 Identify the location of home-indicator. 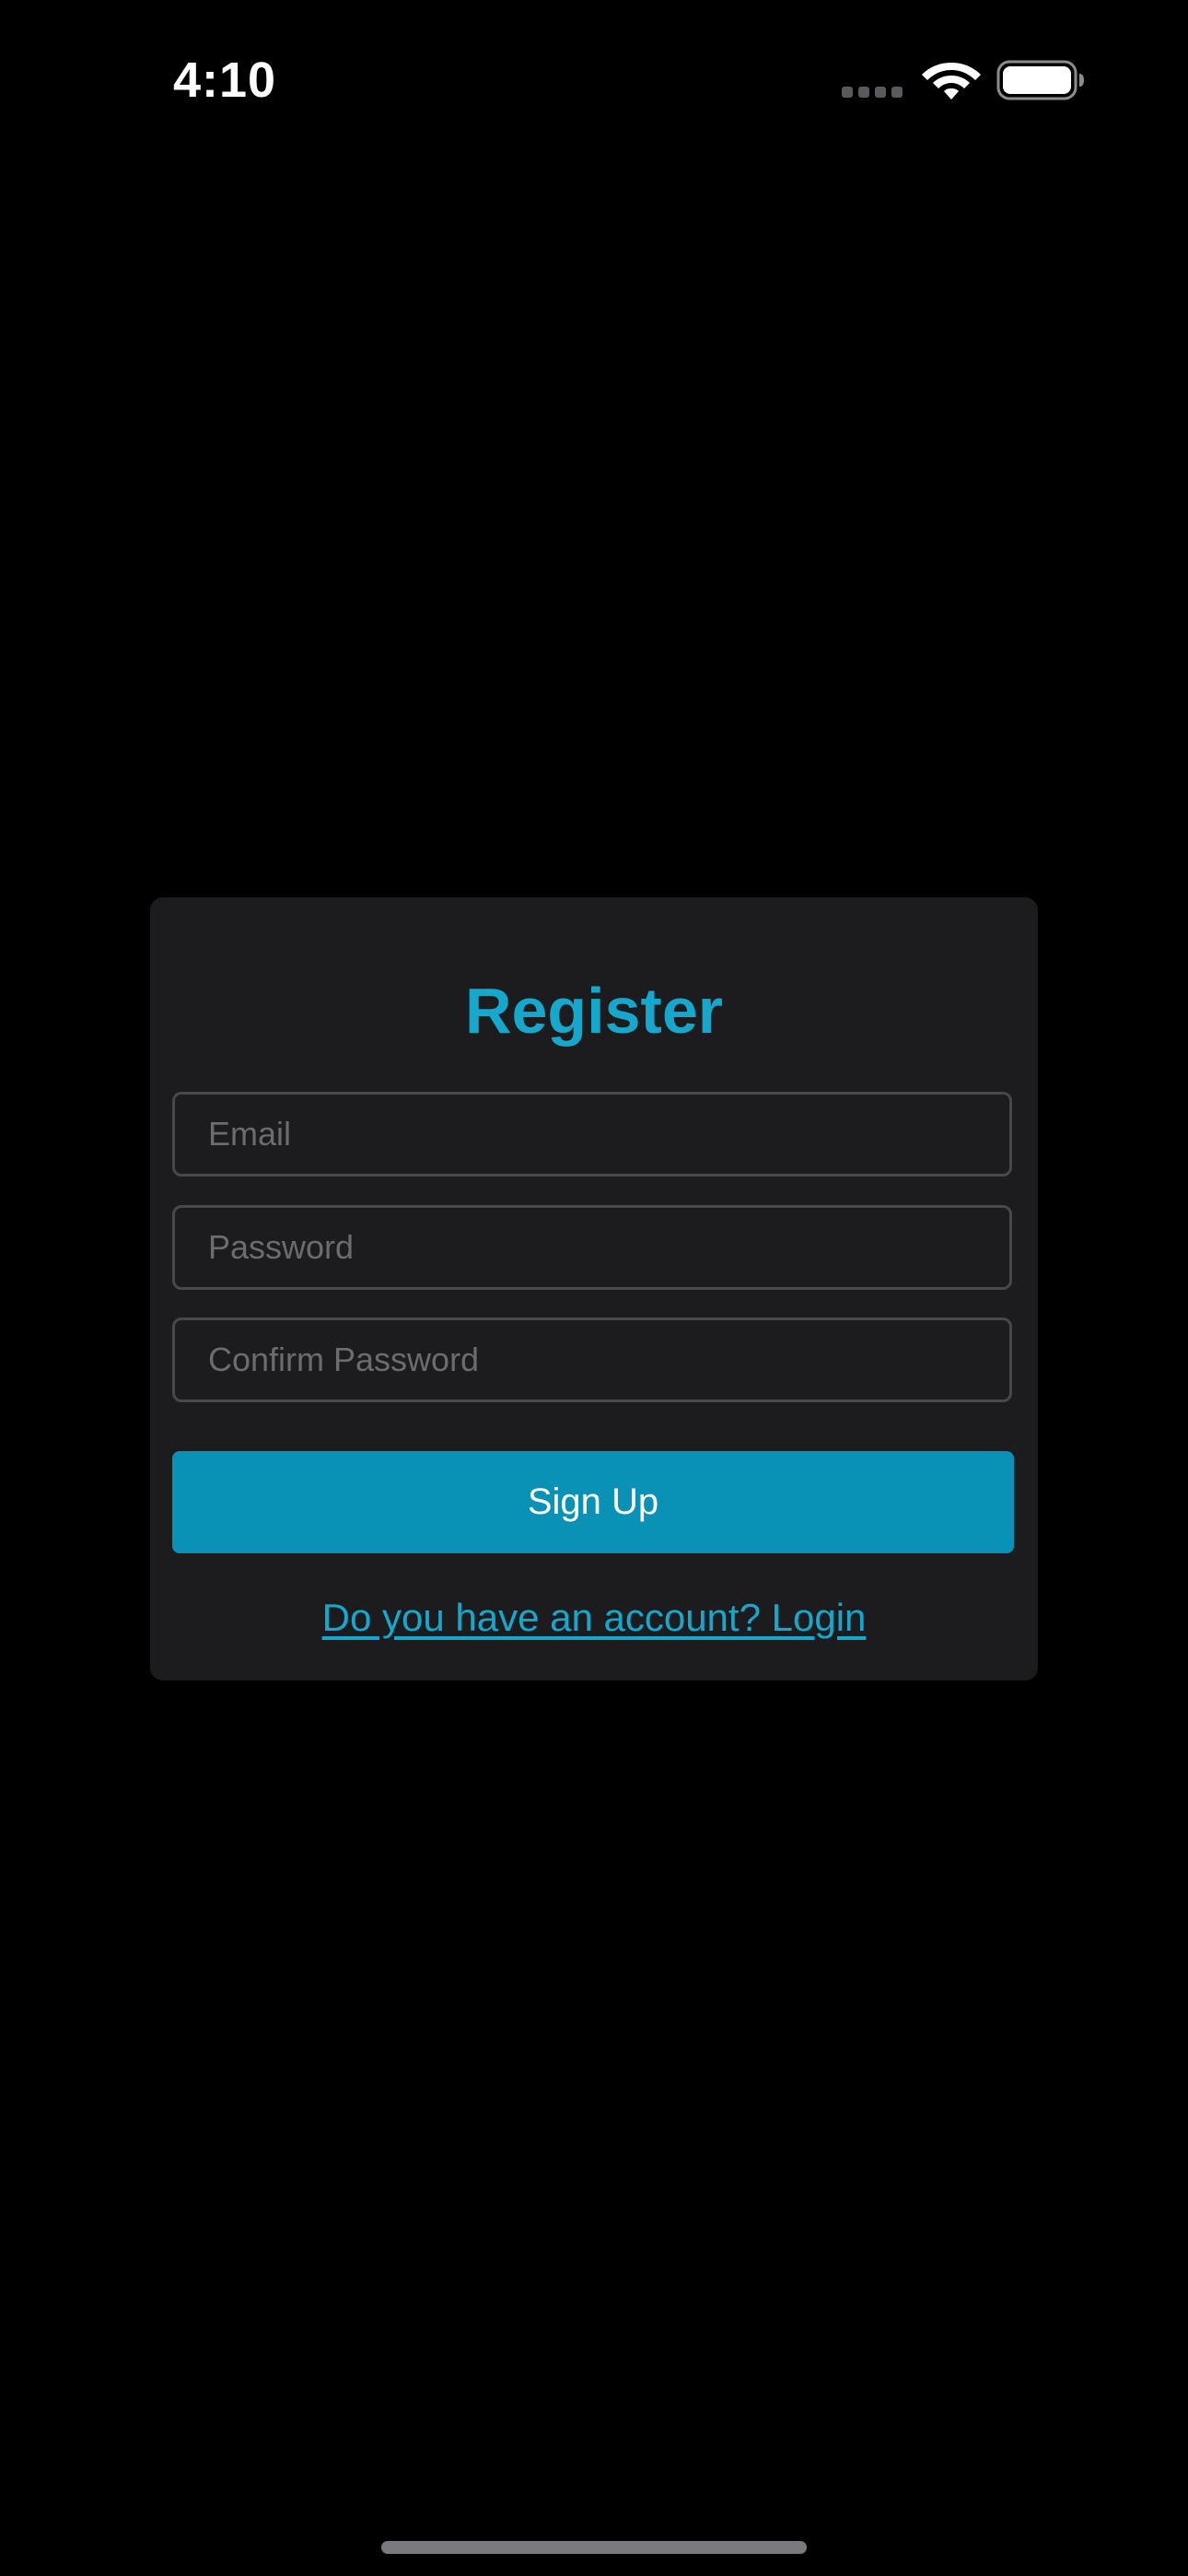
(594, 2547).